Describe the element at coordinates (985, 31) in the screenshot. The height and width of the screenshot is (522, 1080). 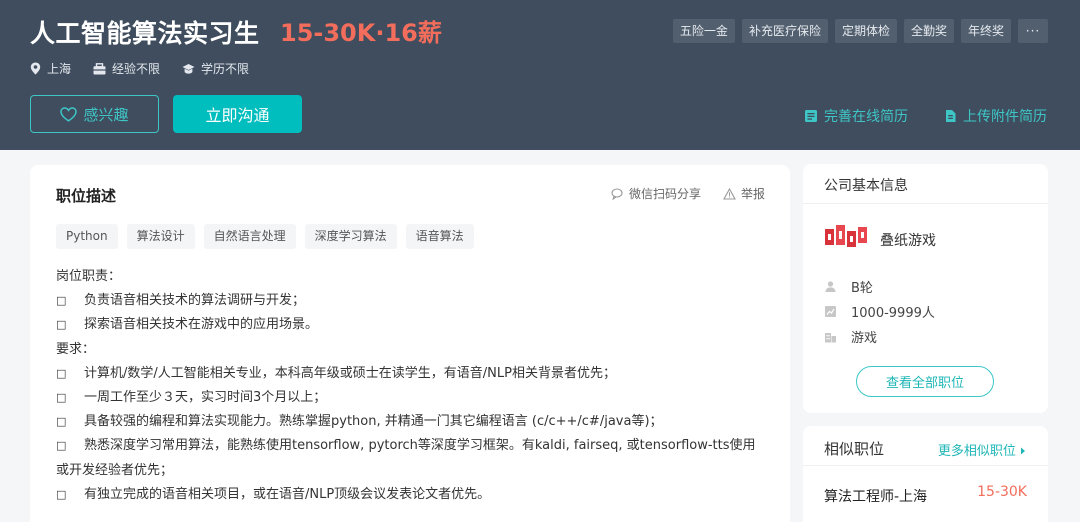
I see `benefit-tag: 年终奖` at that location.